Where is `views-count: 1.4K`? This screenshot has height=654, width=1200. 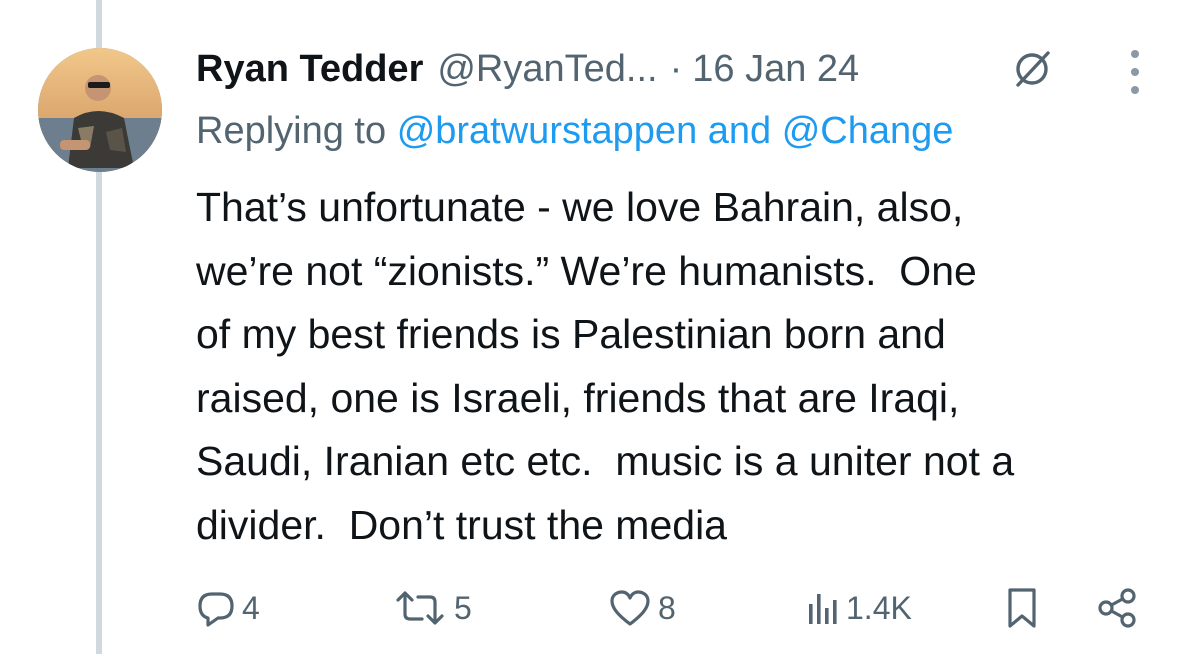
views-count: 1.4K is located at coordinates (879, 607).